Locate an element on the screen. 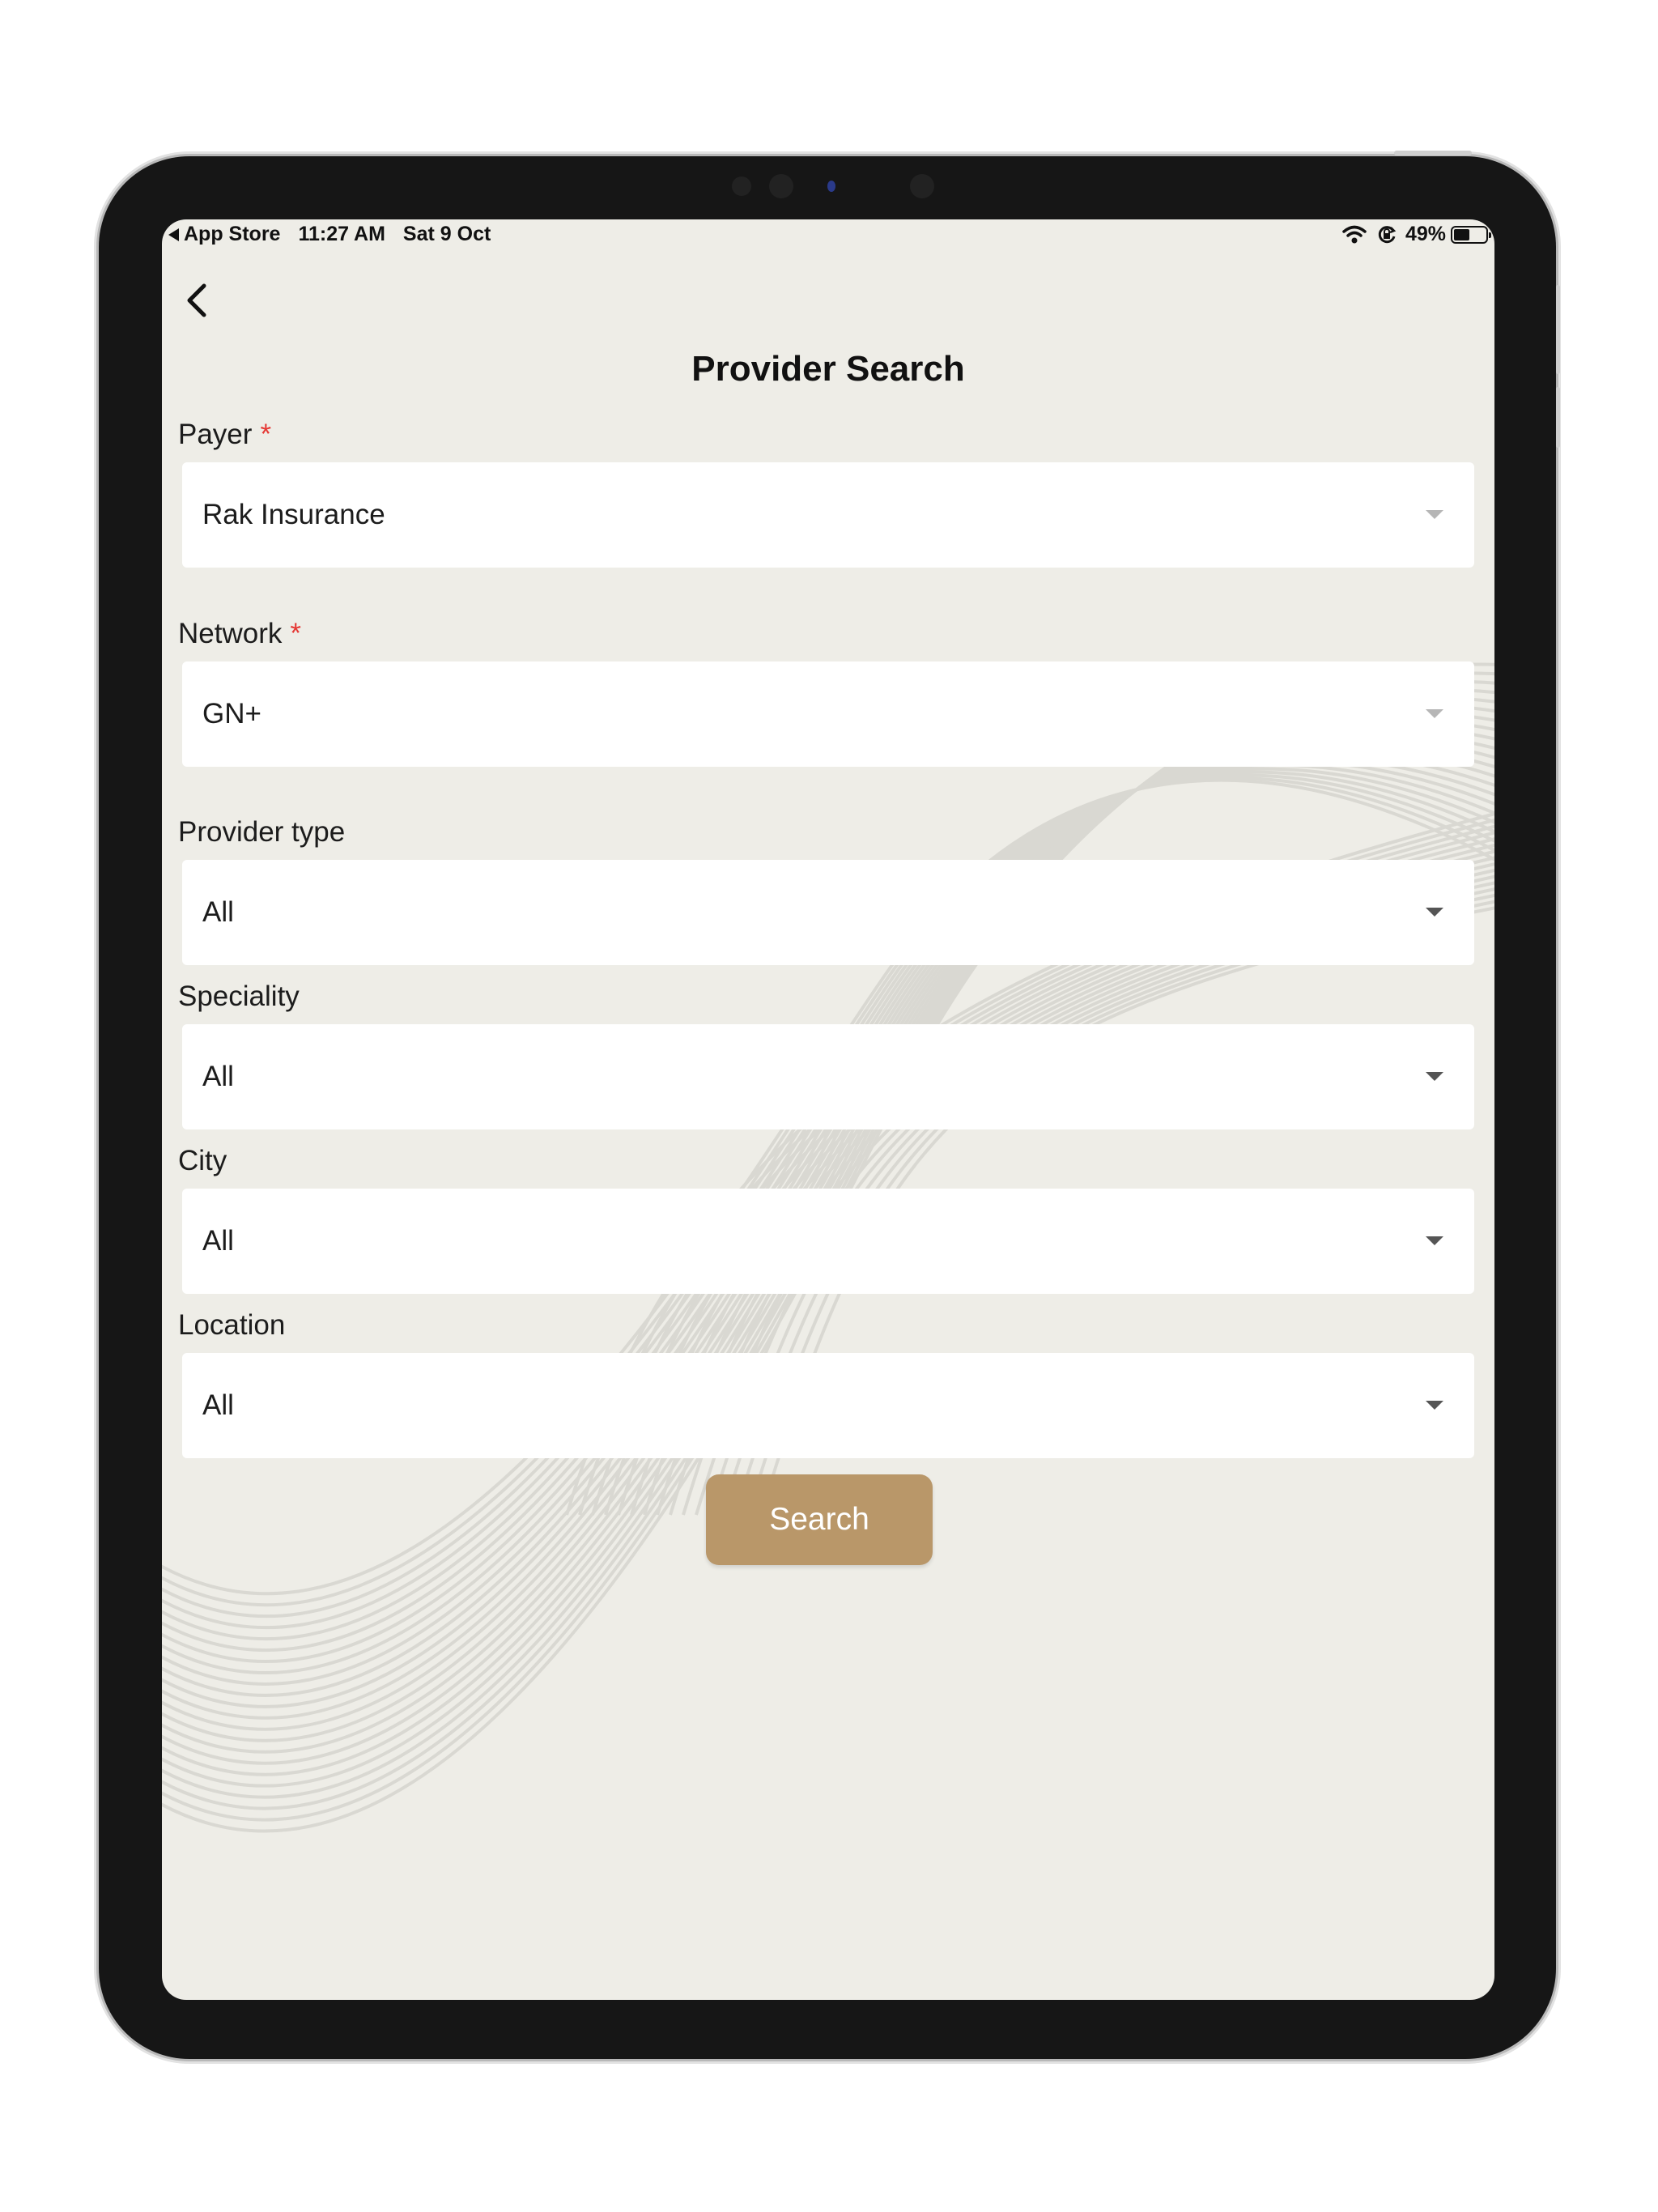 This screenshot has width=1658, height=2212. search-button: Search is located at coordinates (819, 1520).